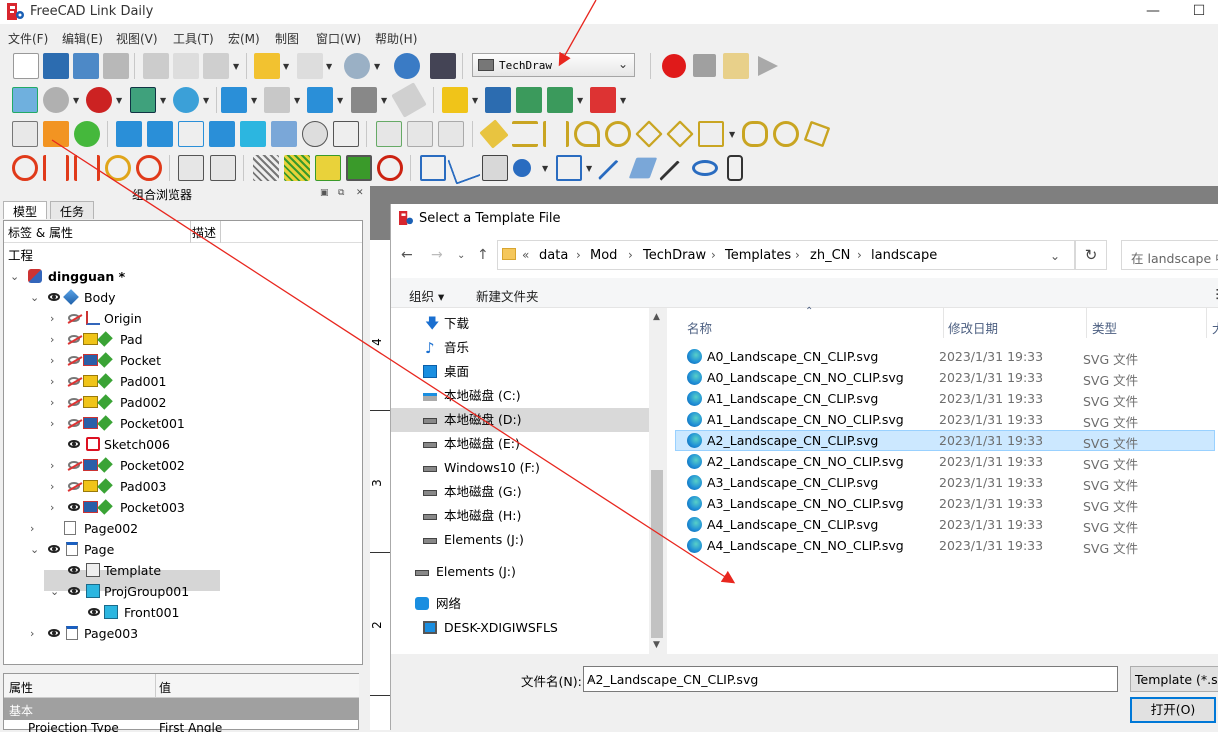 This screenshot has width=1218, height=732. What do you see at coordinates (26, 66) in the screenshot?
I see `new-document-icon` at bounding box center [26, 66].